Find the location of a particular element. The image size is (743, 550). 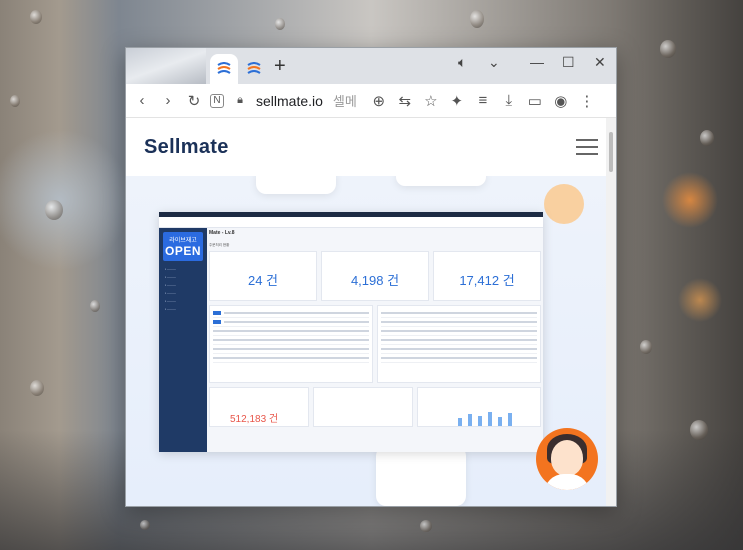

message-list is located at coordinates (459, 344).